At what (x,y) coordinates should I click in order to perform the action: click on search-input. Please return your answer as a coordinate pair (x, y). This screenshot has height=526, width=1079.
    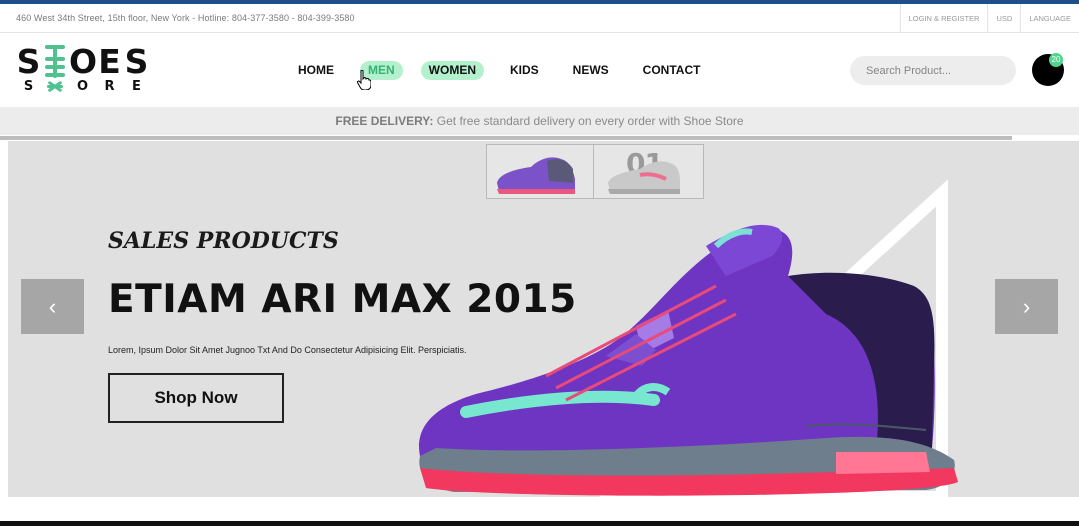
    Looking at the image, I should click on (933, 70).